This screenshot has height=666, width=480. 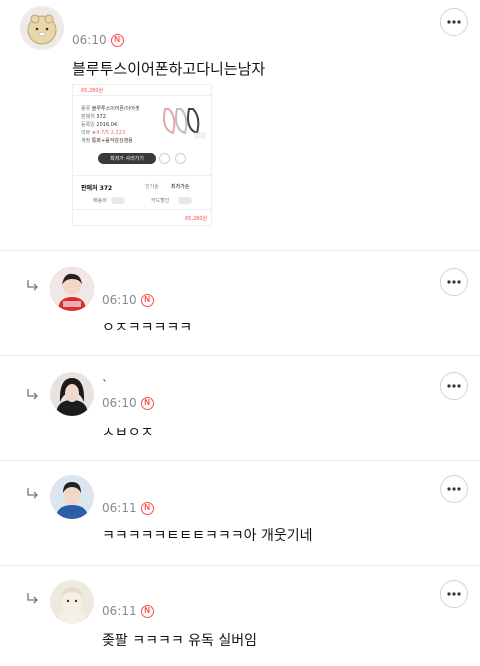 What do you see at coordinates (107, 141) in the screenshot?
I see `product-spec-row: 계정 통화+음악감상겸용` at bounding box center [107, 141].